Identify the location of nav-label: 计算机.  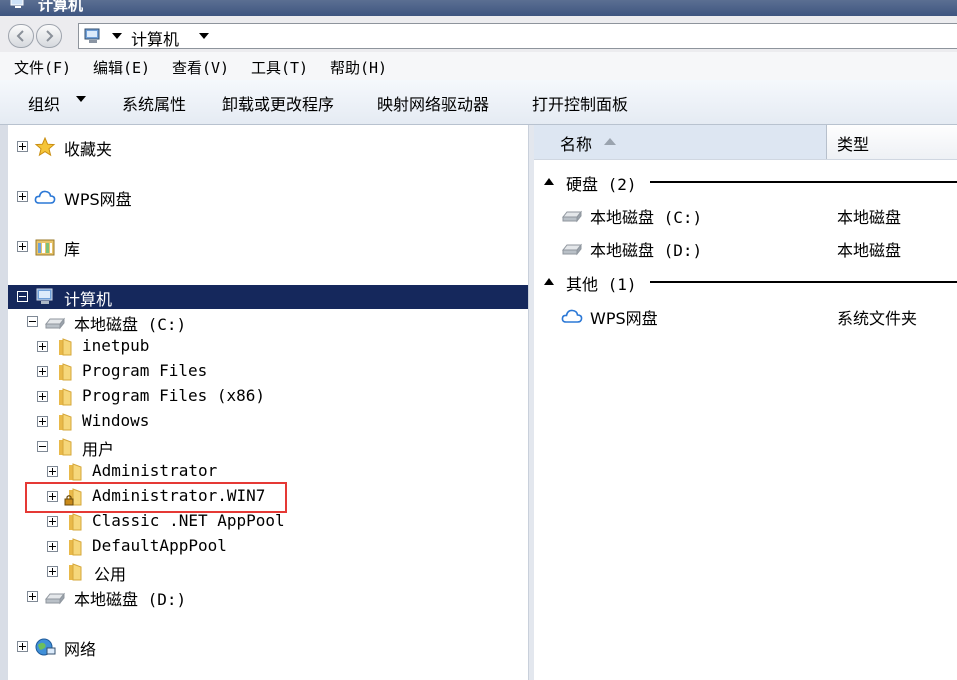
(88, 299).